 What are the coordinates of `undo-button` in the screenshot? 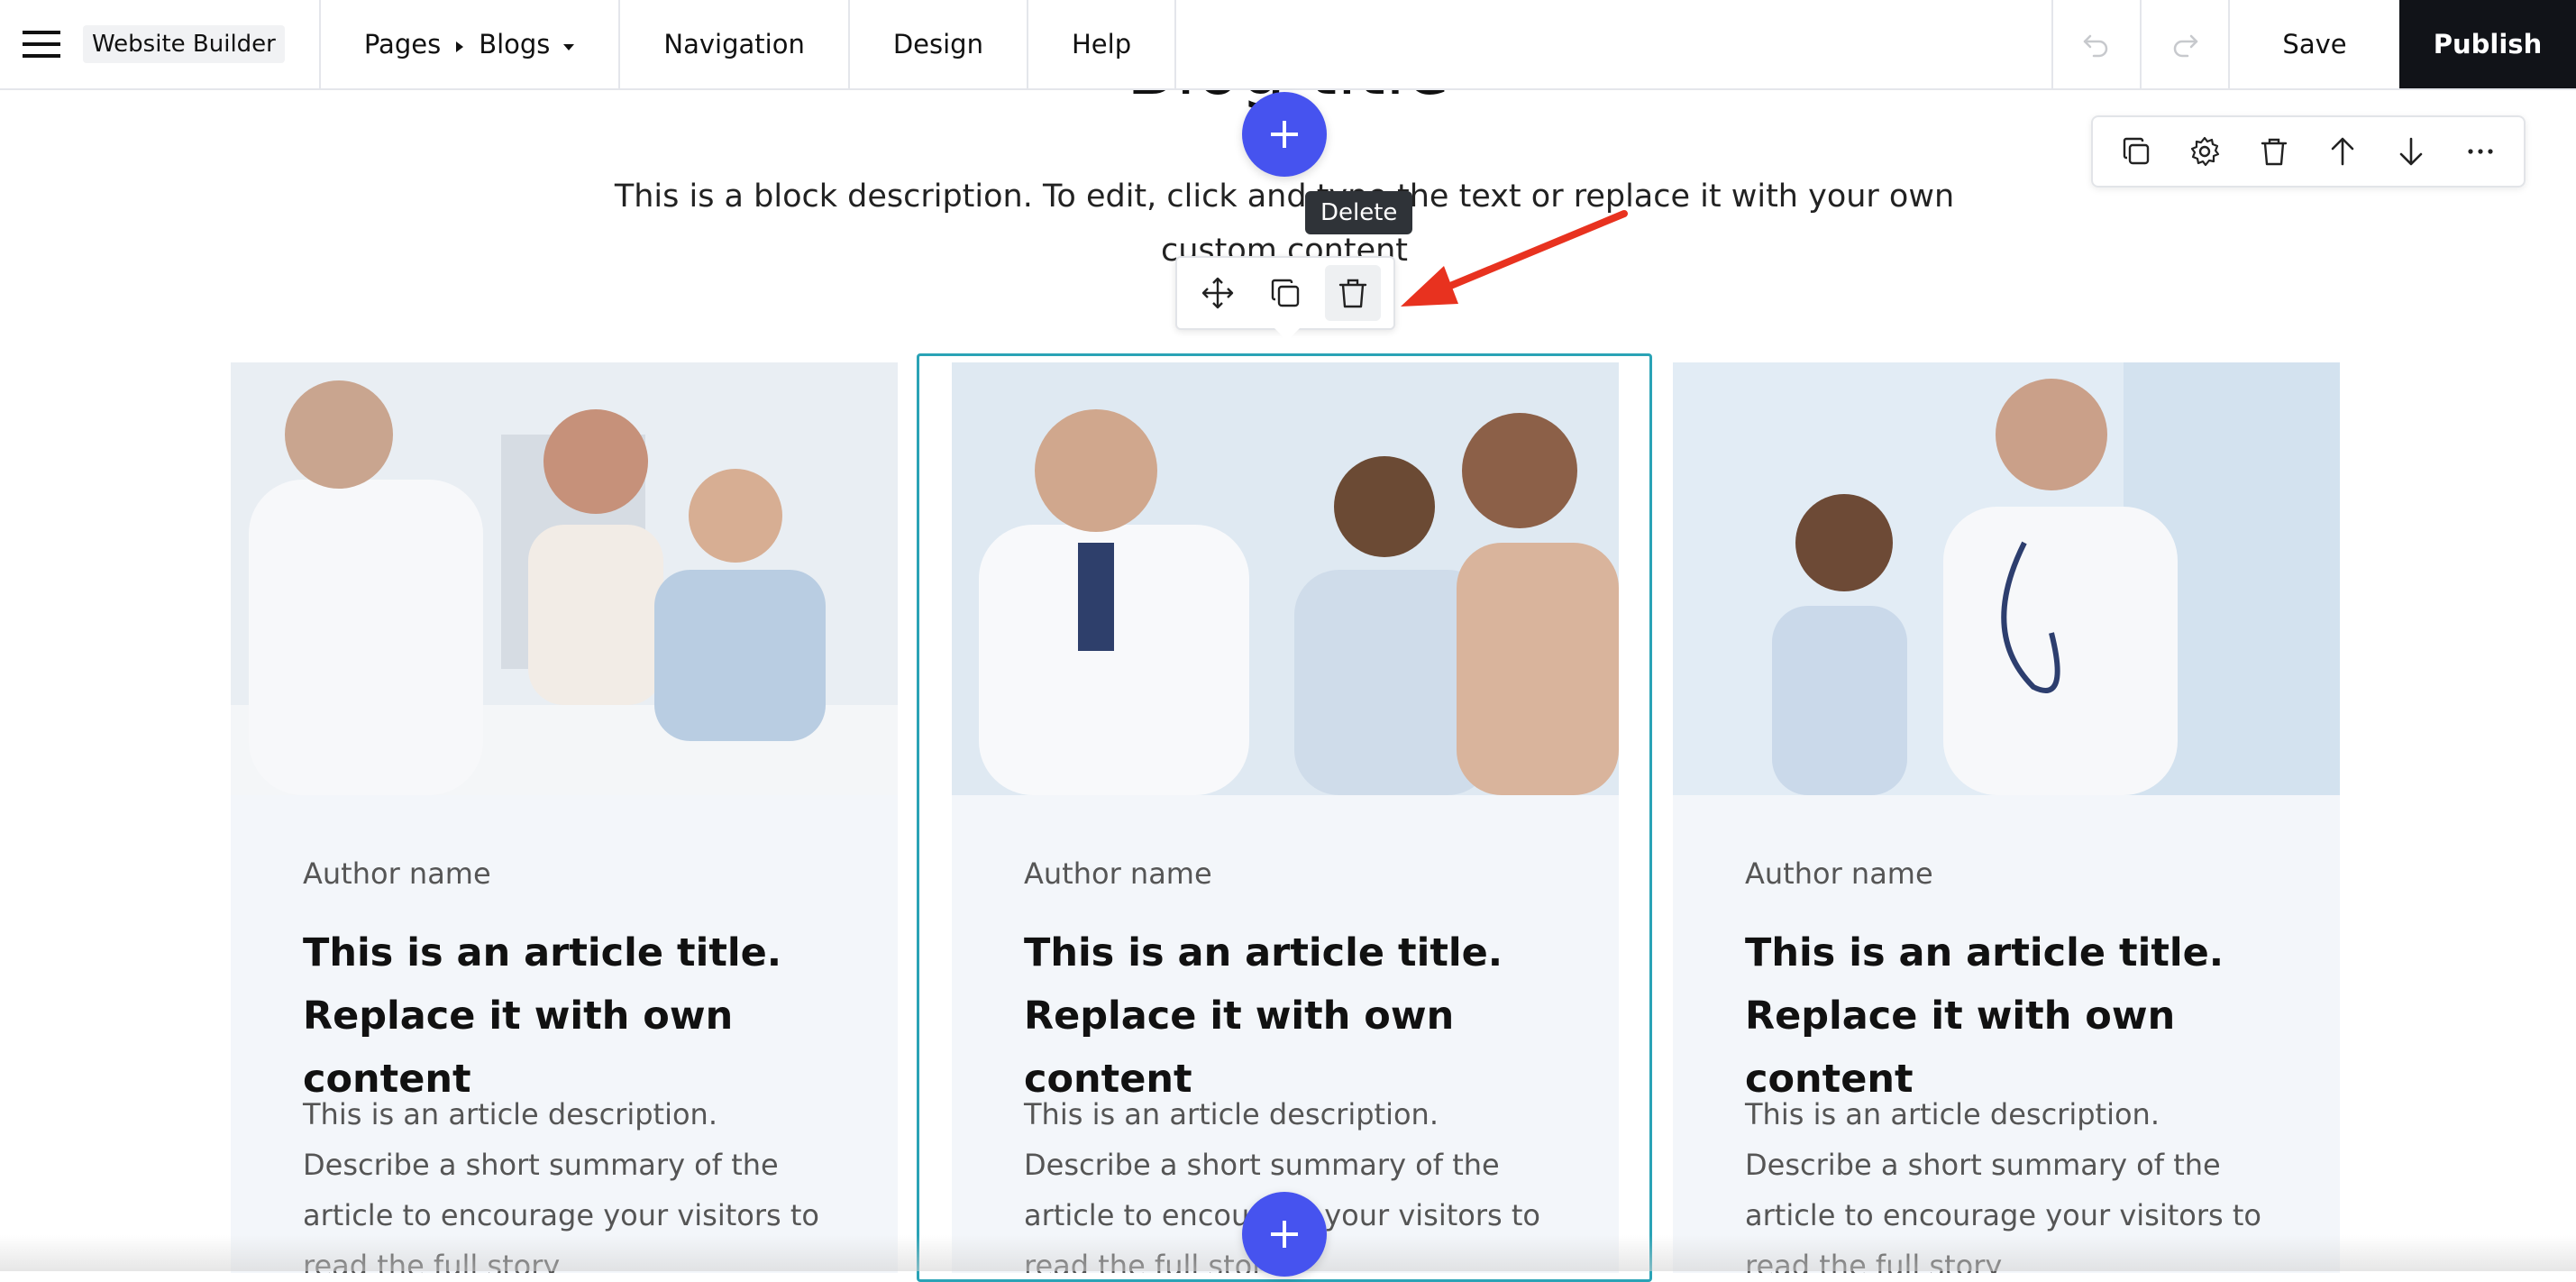 It's located at (2095, 44).